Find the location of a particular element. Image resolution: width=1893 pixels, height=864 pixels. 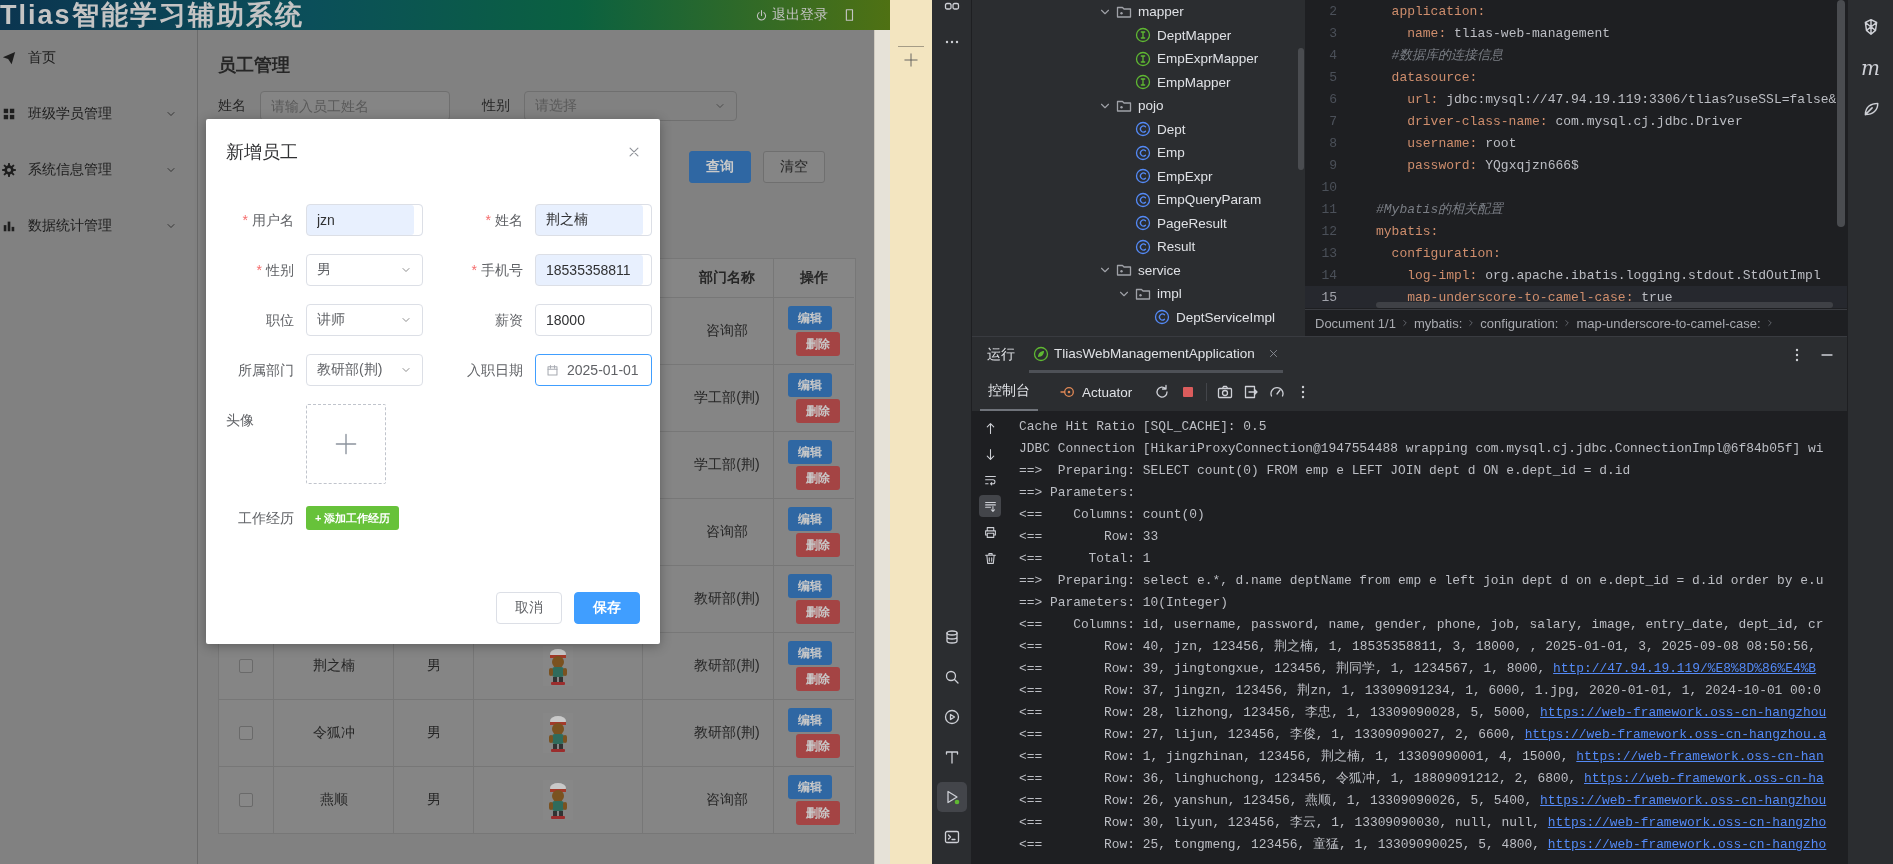

breadcrumb-item: map-underscore-to-camel-case: is located at coordinates (1668, 323).